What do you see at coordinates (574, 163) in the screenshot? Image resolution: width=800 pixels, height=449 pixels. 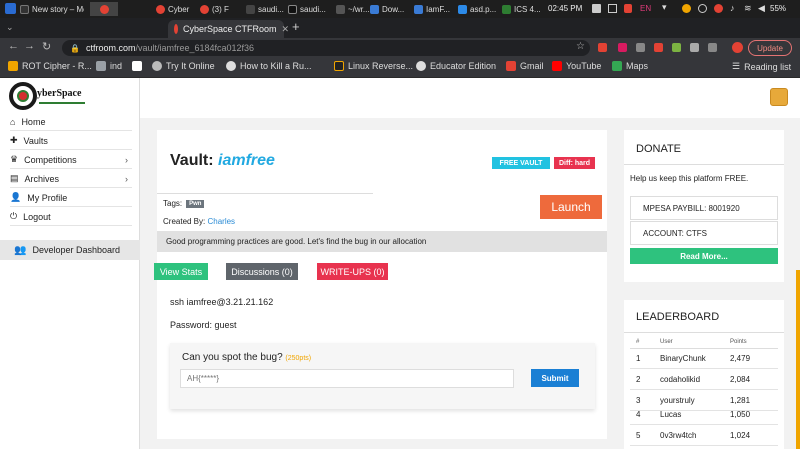 I see `difficulty-badge: Diff: hard` at bounding box center [574, 163].